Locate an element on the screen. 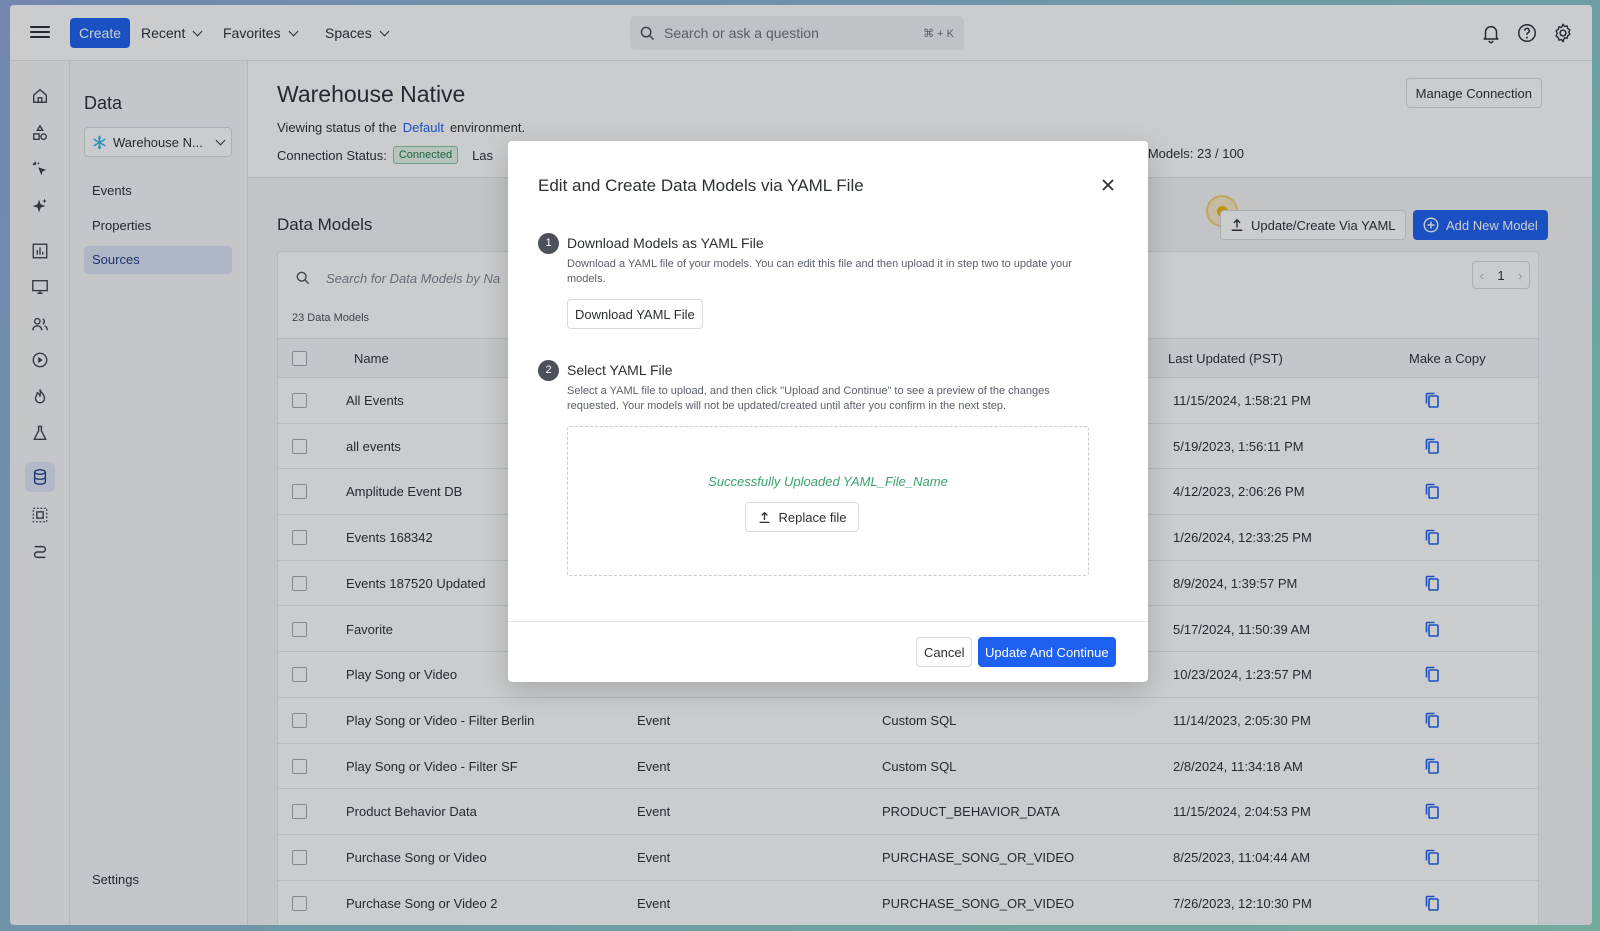 This screenshot has width=1600, height=931. modal-footer-divider is located at coordinates (828, 621).